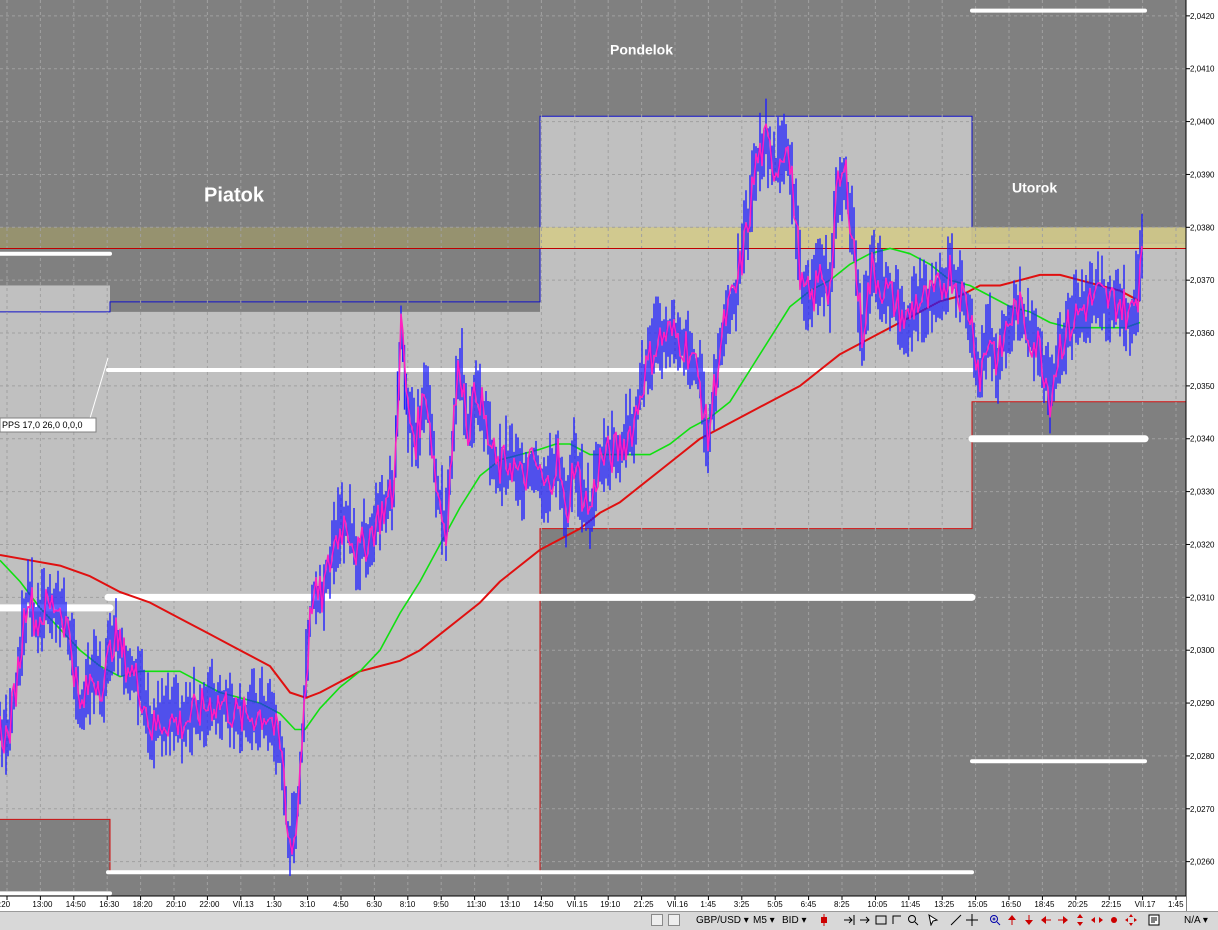 The width and height of the screenshot is (1218, 930). Describe the element at coordinates (374, 904) in the screenshot. I see `x-tick-label: 6:30` at that location.